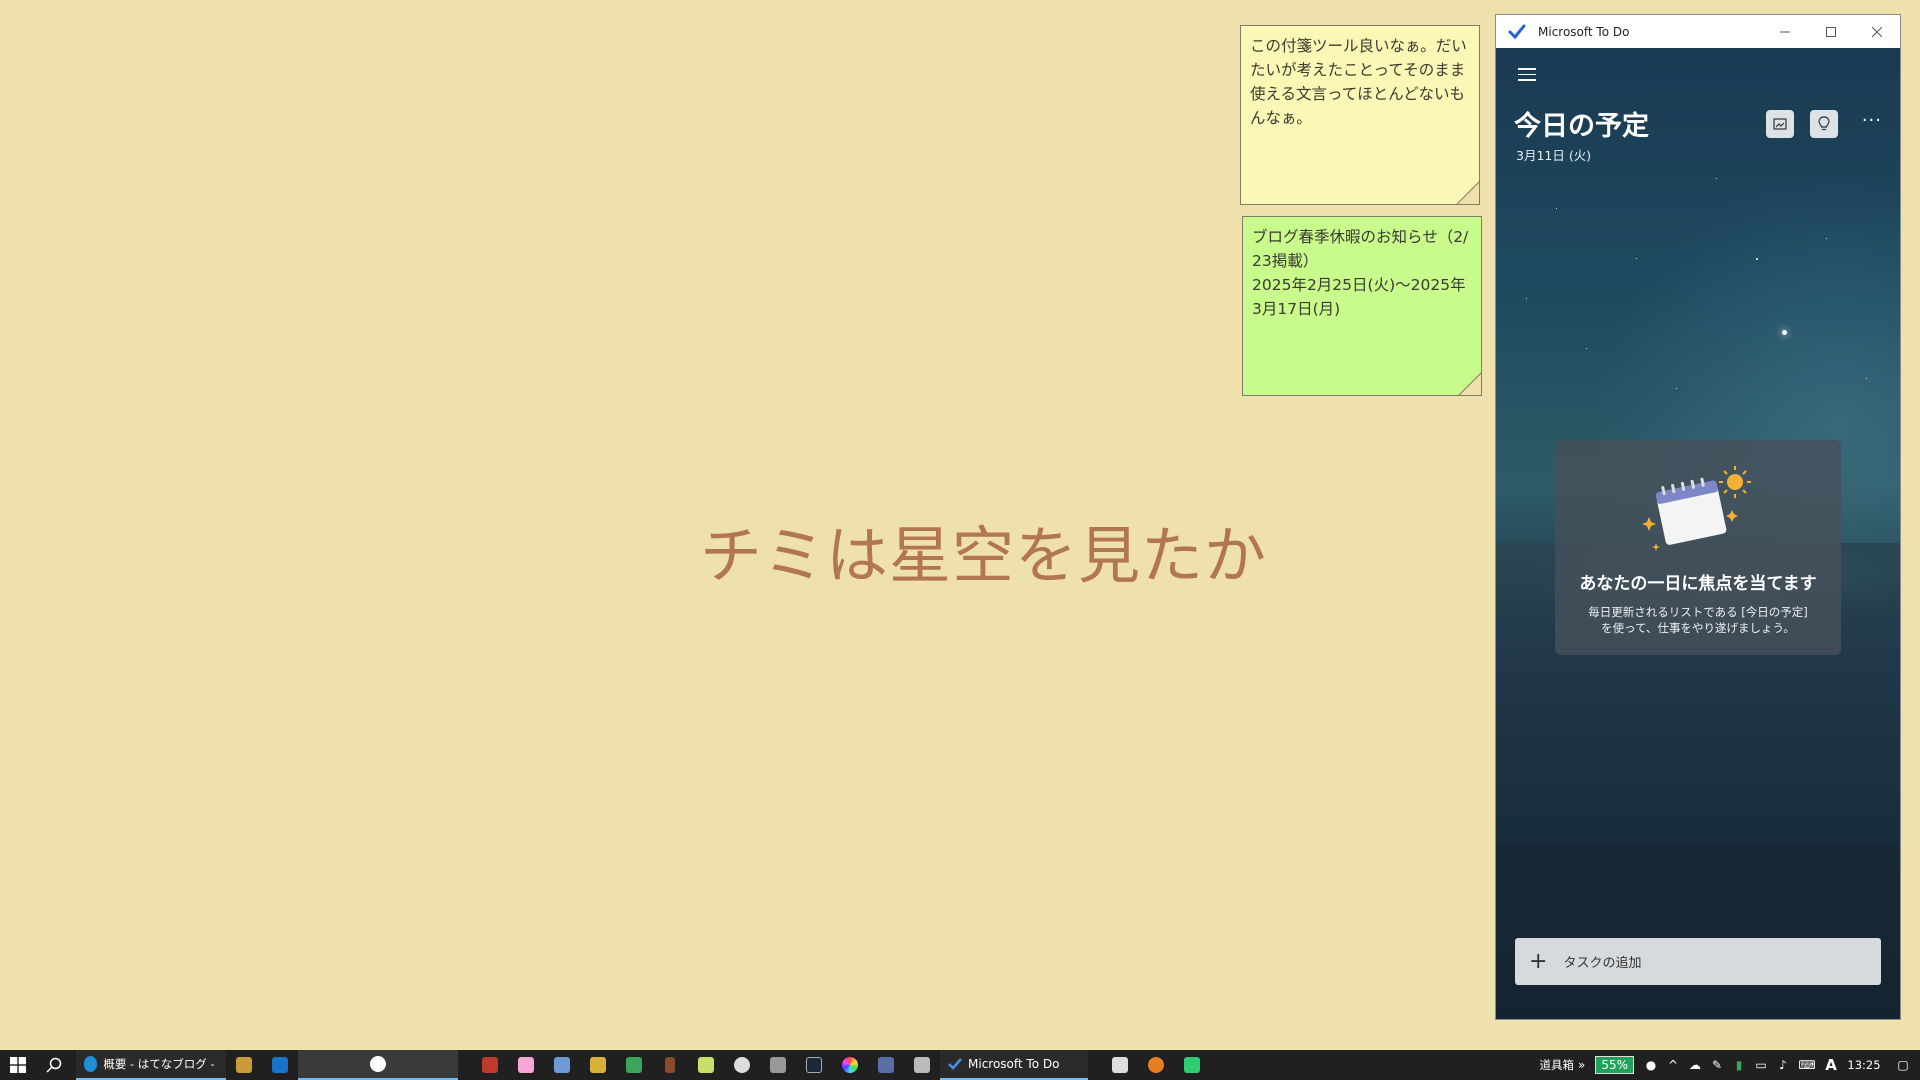 Image resolution: width=1920 pixels, height=1080 pixels. Describe the element at coordinates (1554, 155) in the screenshot. I see `list-date: 3月11日 (火)` at that location.